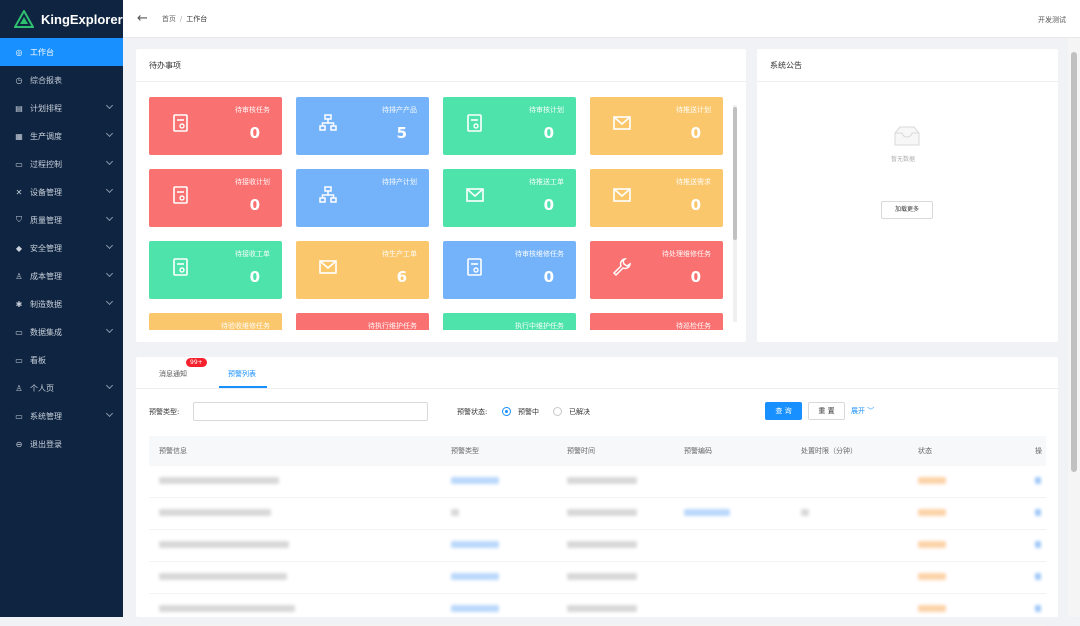  Describe the element at coordinates (399, 110) in the screenshot. I see `todo-tile-name: 待排产产品` at that location.